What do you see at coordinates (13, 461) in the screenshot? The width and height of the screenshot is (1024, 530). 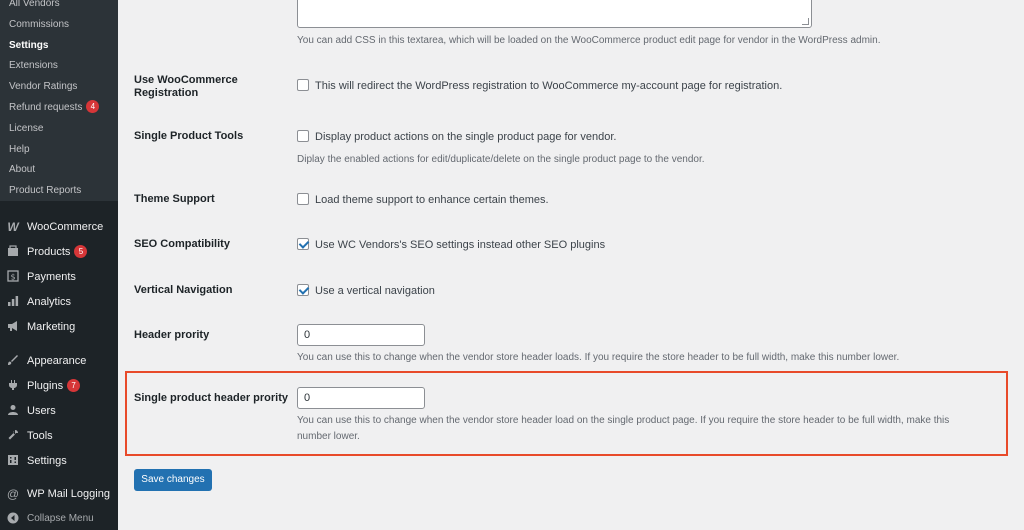 I see `settings-icon` at bounding box center [13, 461].